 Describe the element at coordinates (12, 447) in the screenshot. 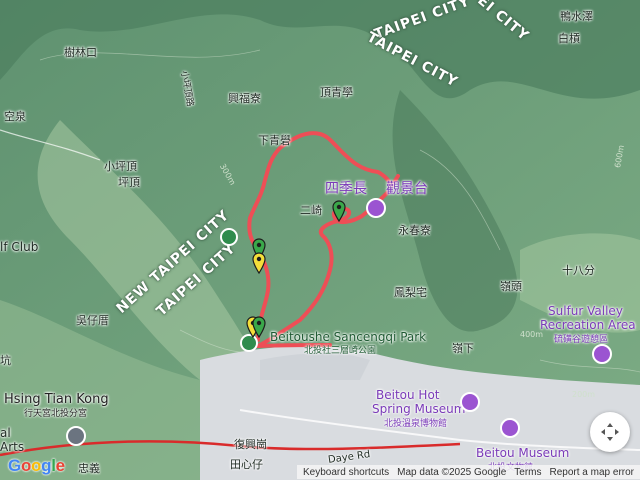

I see `label-arts: Arts` at that location.